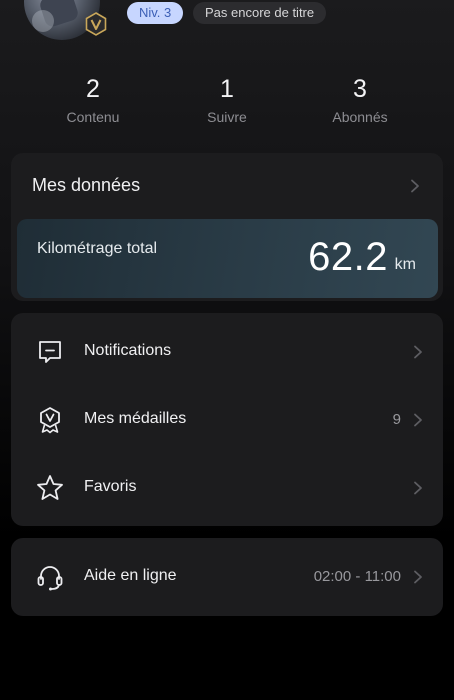 The width and height of the screenshot is (454, 700). Describe the element at coordinates (135, 418) in the screenshot. I see `menu-item-label: Mes médailles` at that location.